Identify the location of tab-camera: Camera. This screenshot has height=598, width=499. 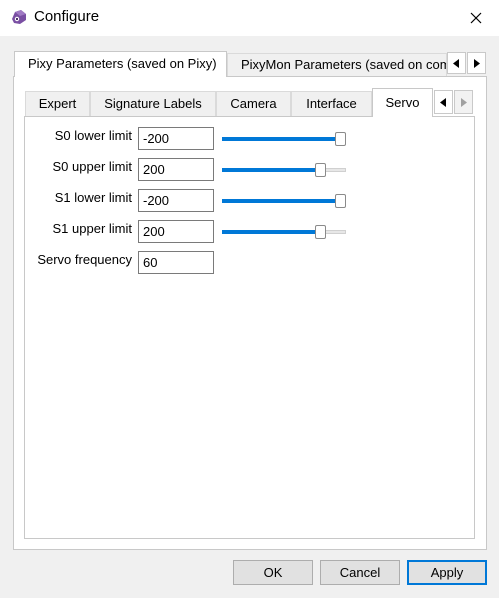
(253, 104).